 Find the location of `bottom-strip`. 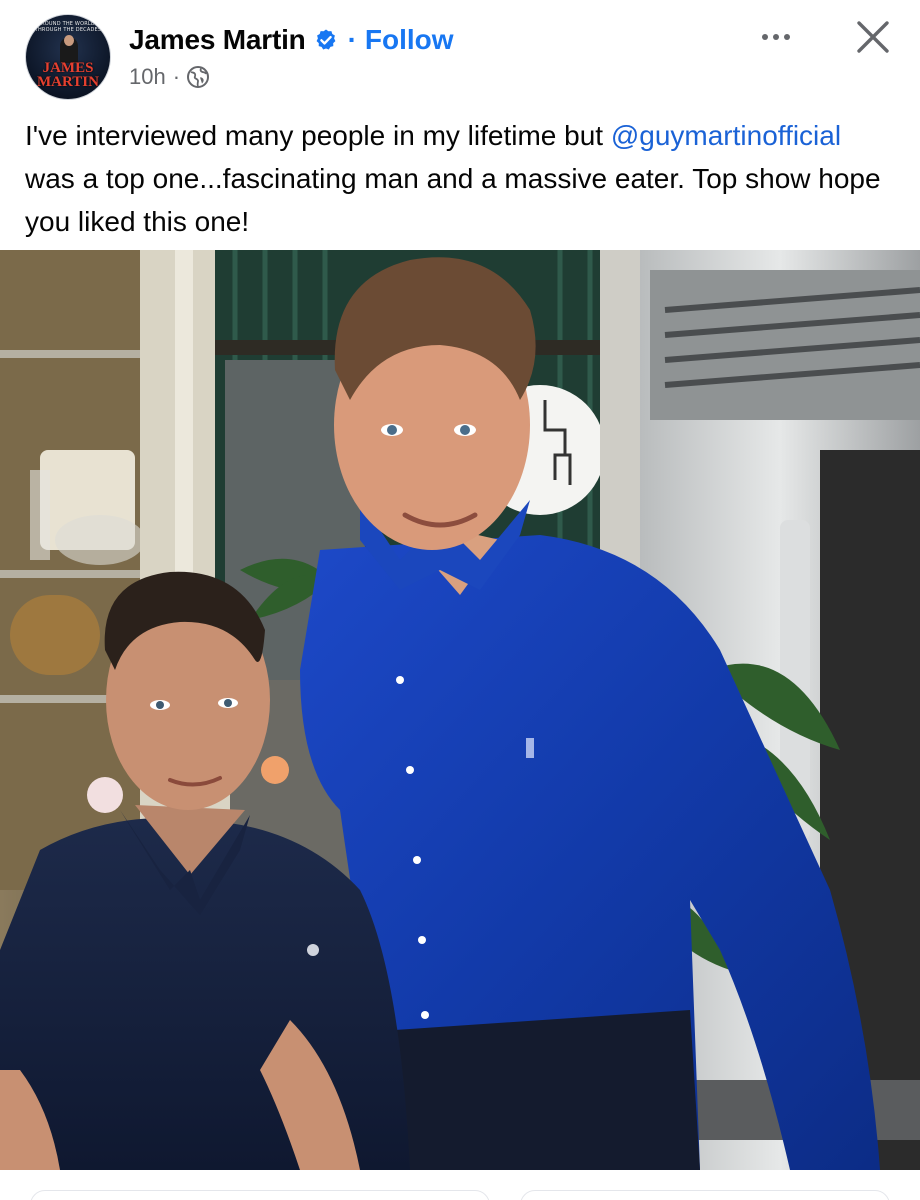

bottom-strip is located at coordinates (460, 1185).